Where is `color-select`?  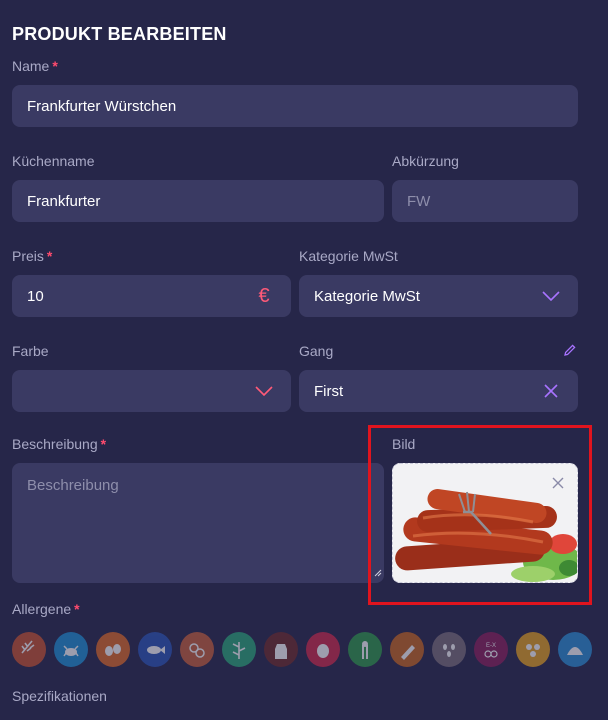
color-select is located at coordinates (151, 391).